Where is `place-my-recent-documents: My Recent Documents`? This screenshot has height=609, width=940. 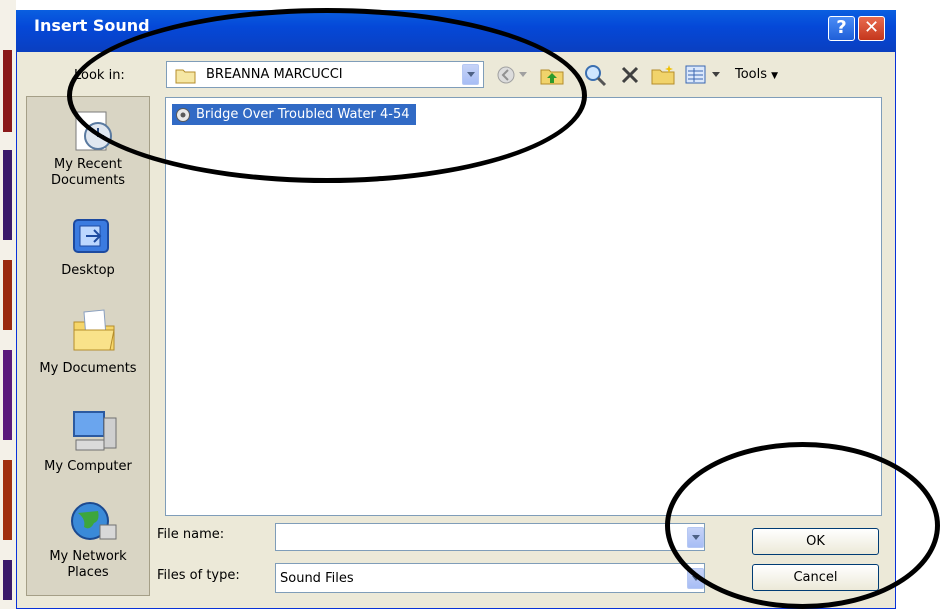 place-my-recent-documents: My Recent Documents is located at coordinates (88, 173).